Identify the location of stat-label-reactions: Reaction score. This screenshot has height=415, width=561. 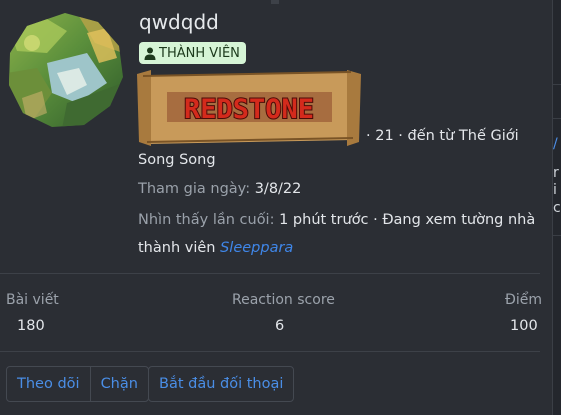
(283, 300).